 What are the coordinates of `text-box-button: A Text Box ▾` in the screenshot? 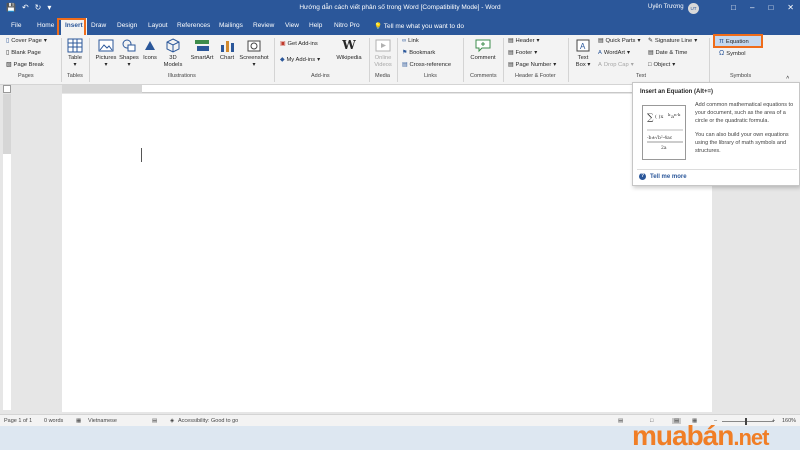 It's located at (583, 53).